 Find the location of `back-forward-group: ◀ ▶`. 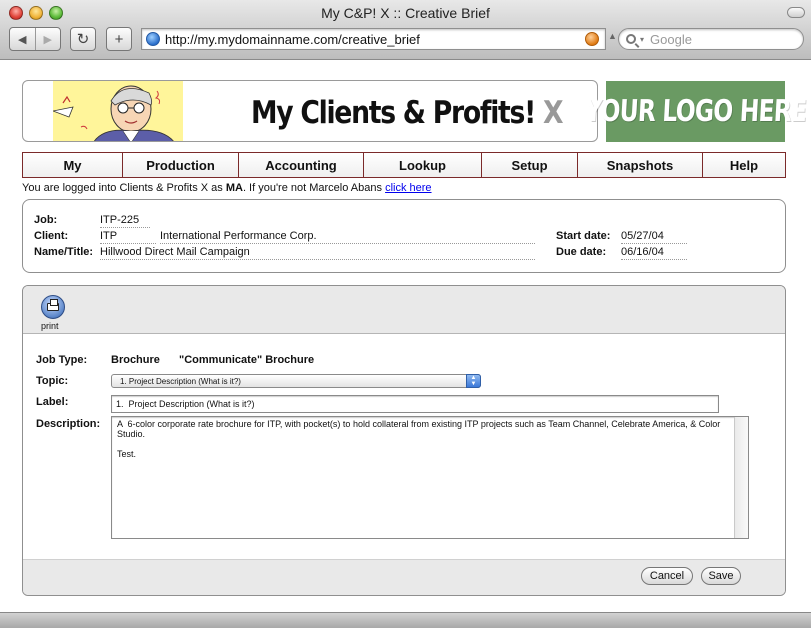

back-forward-group: ◀ ▶ is located at coordinates (35, 39).